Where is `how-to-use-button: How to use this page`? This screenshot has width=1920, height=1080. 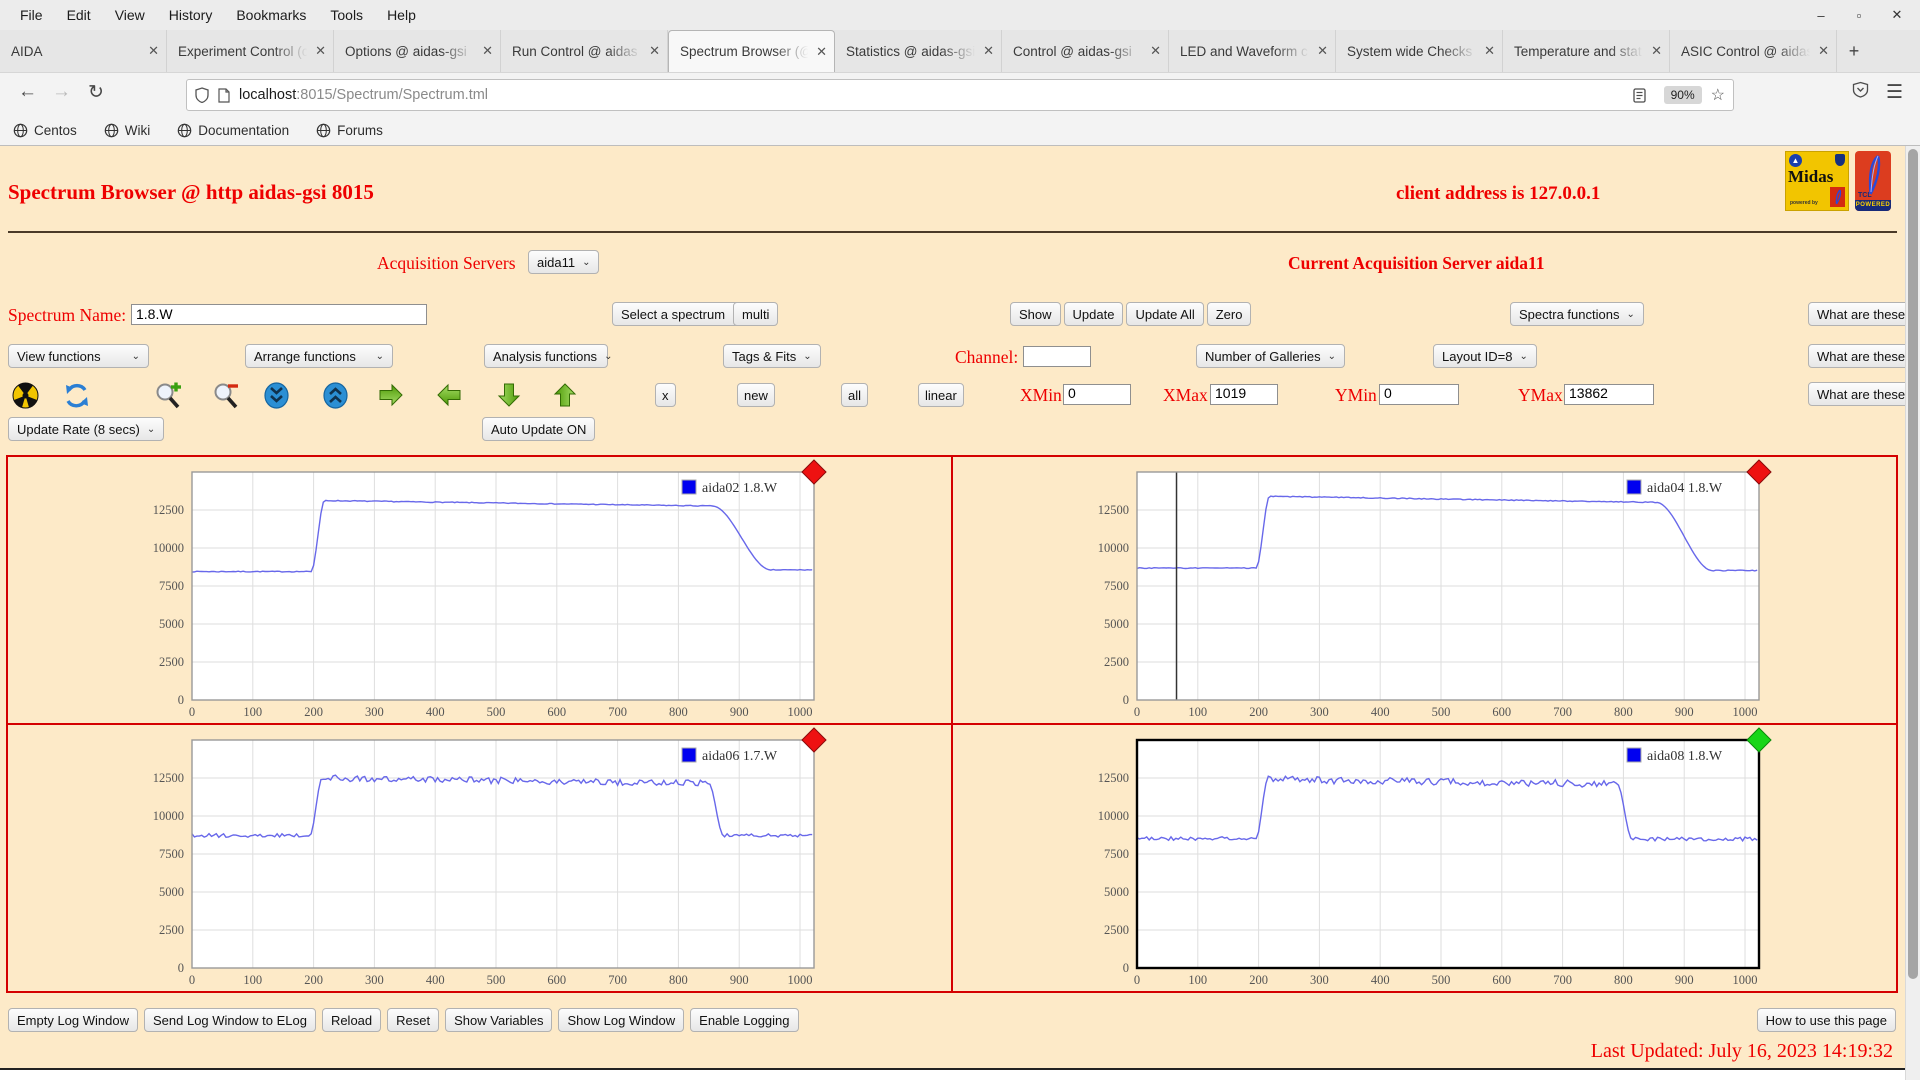
how-to-use-button: How to use this page is located at coordinates (1826, 1020).